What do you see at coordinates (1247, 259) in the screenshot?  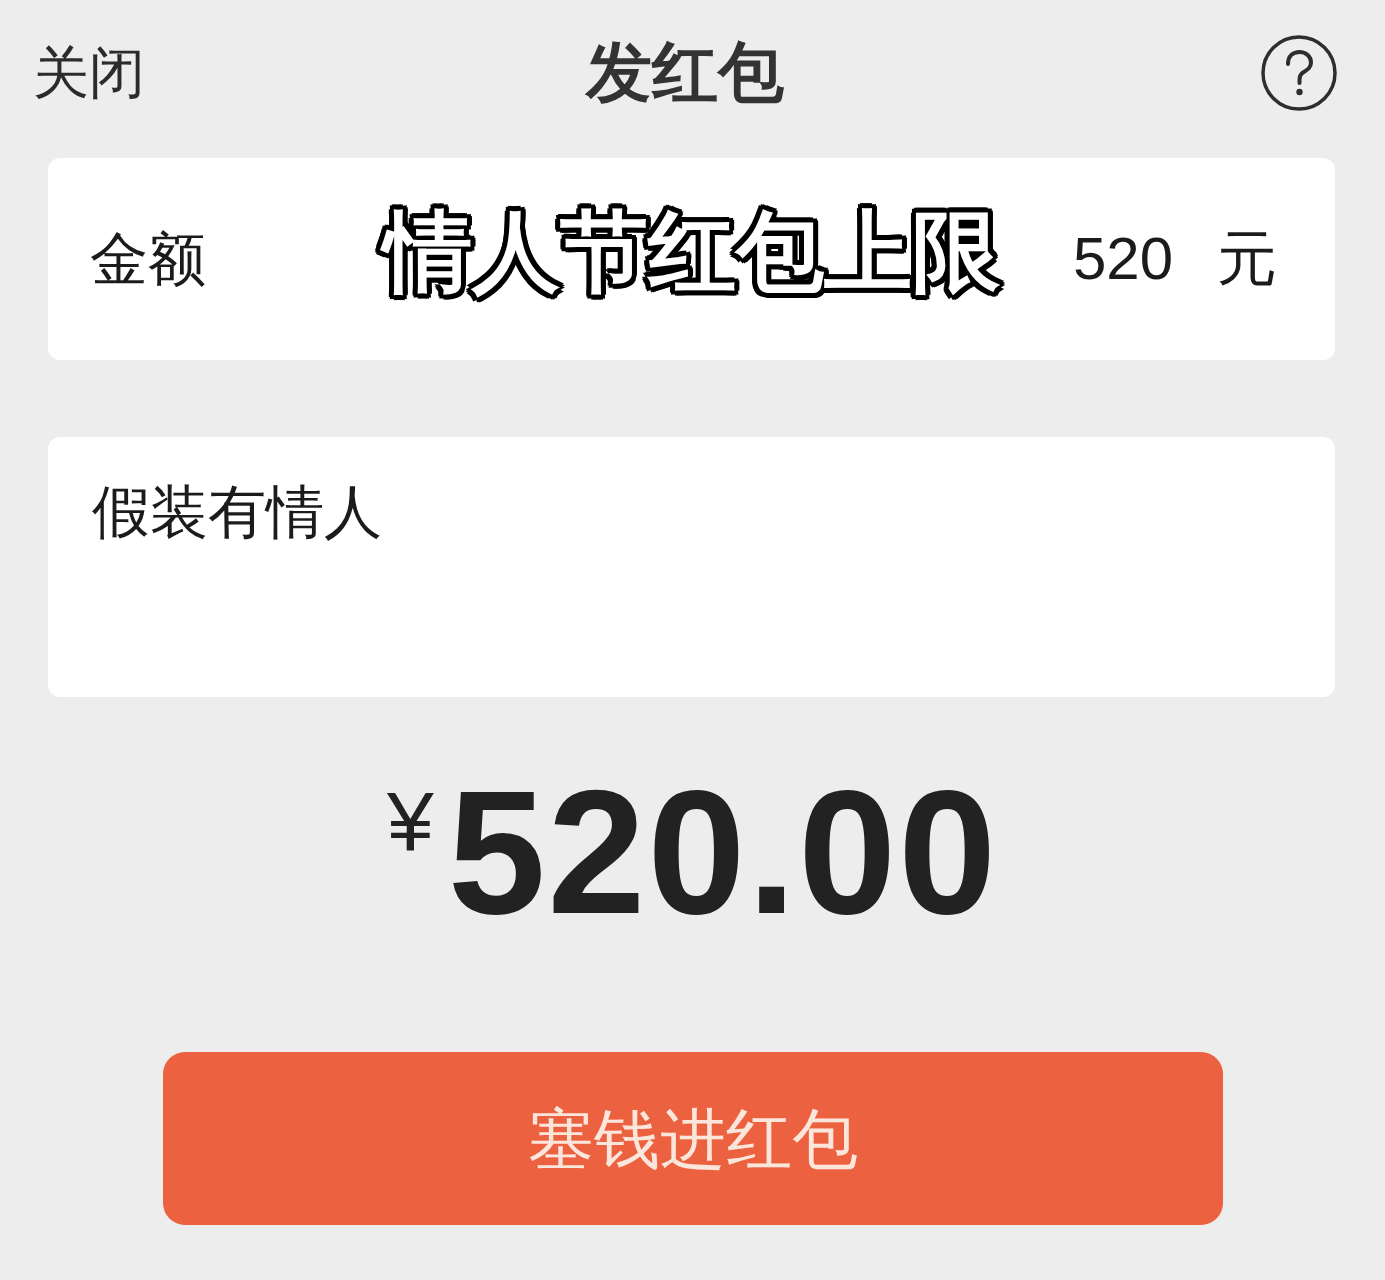 I see `unit-label: 元` at bounding box center [1247, 259].